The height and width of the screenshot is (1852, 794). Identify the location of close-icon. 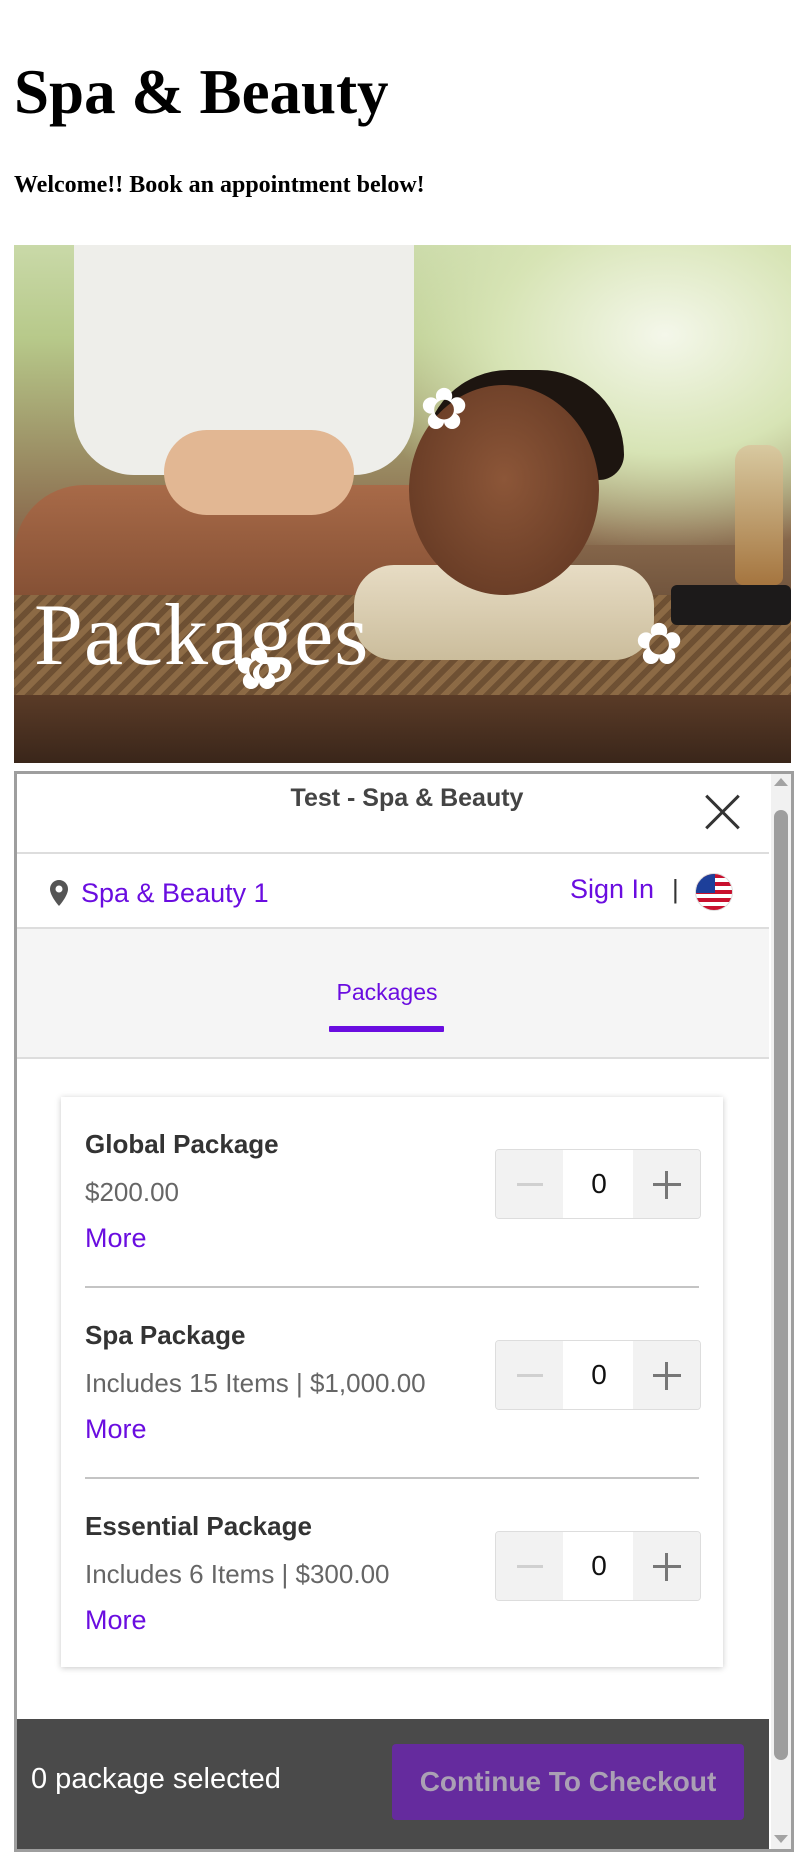
(723, 812).